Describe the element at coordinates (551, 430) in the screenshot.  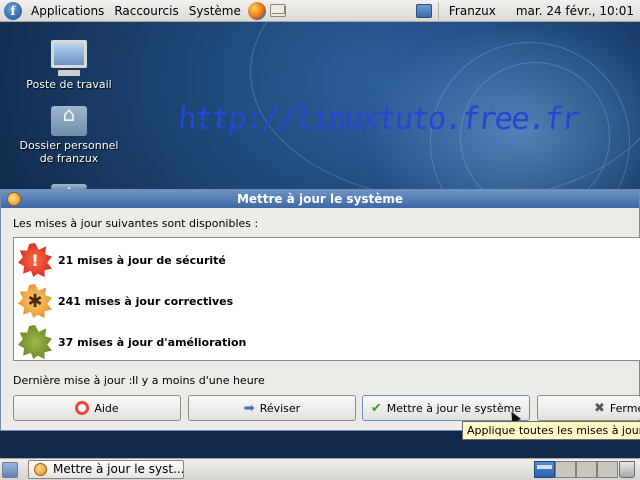
I see `tooltip: Applique toutes les mises à jour` at that location.